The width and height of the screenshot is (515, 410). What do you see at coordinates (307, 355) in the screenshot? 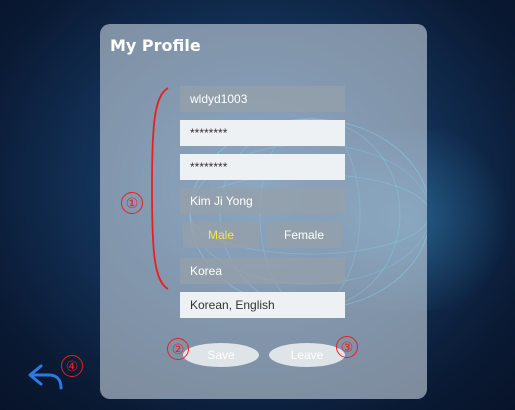
I see `leave-button: Leave` at bounding box center [307, 355].